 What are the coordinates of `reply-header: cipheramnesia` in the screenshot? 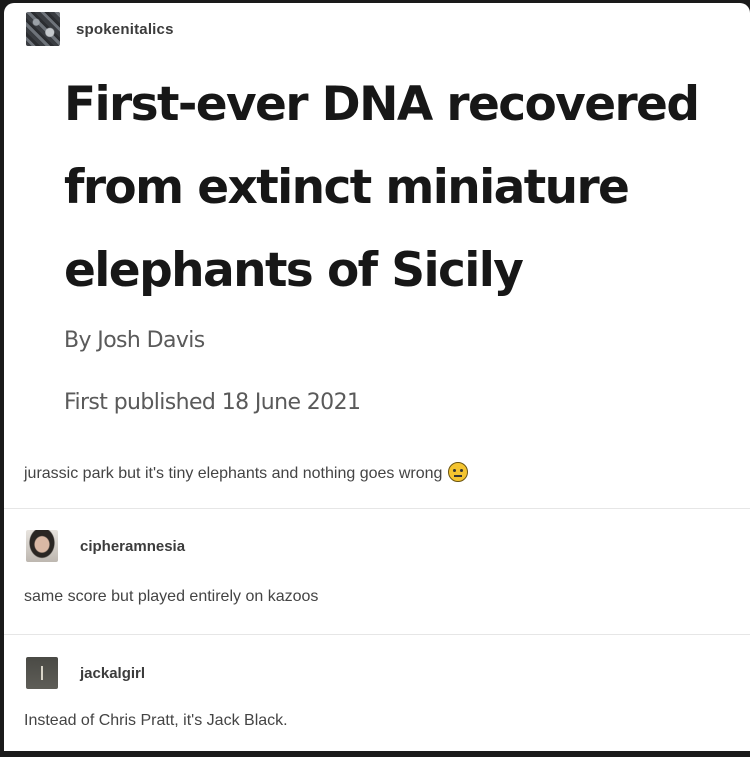 It's located at (105, 546).